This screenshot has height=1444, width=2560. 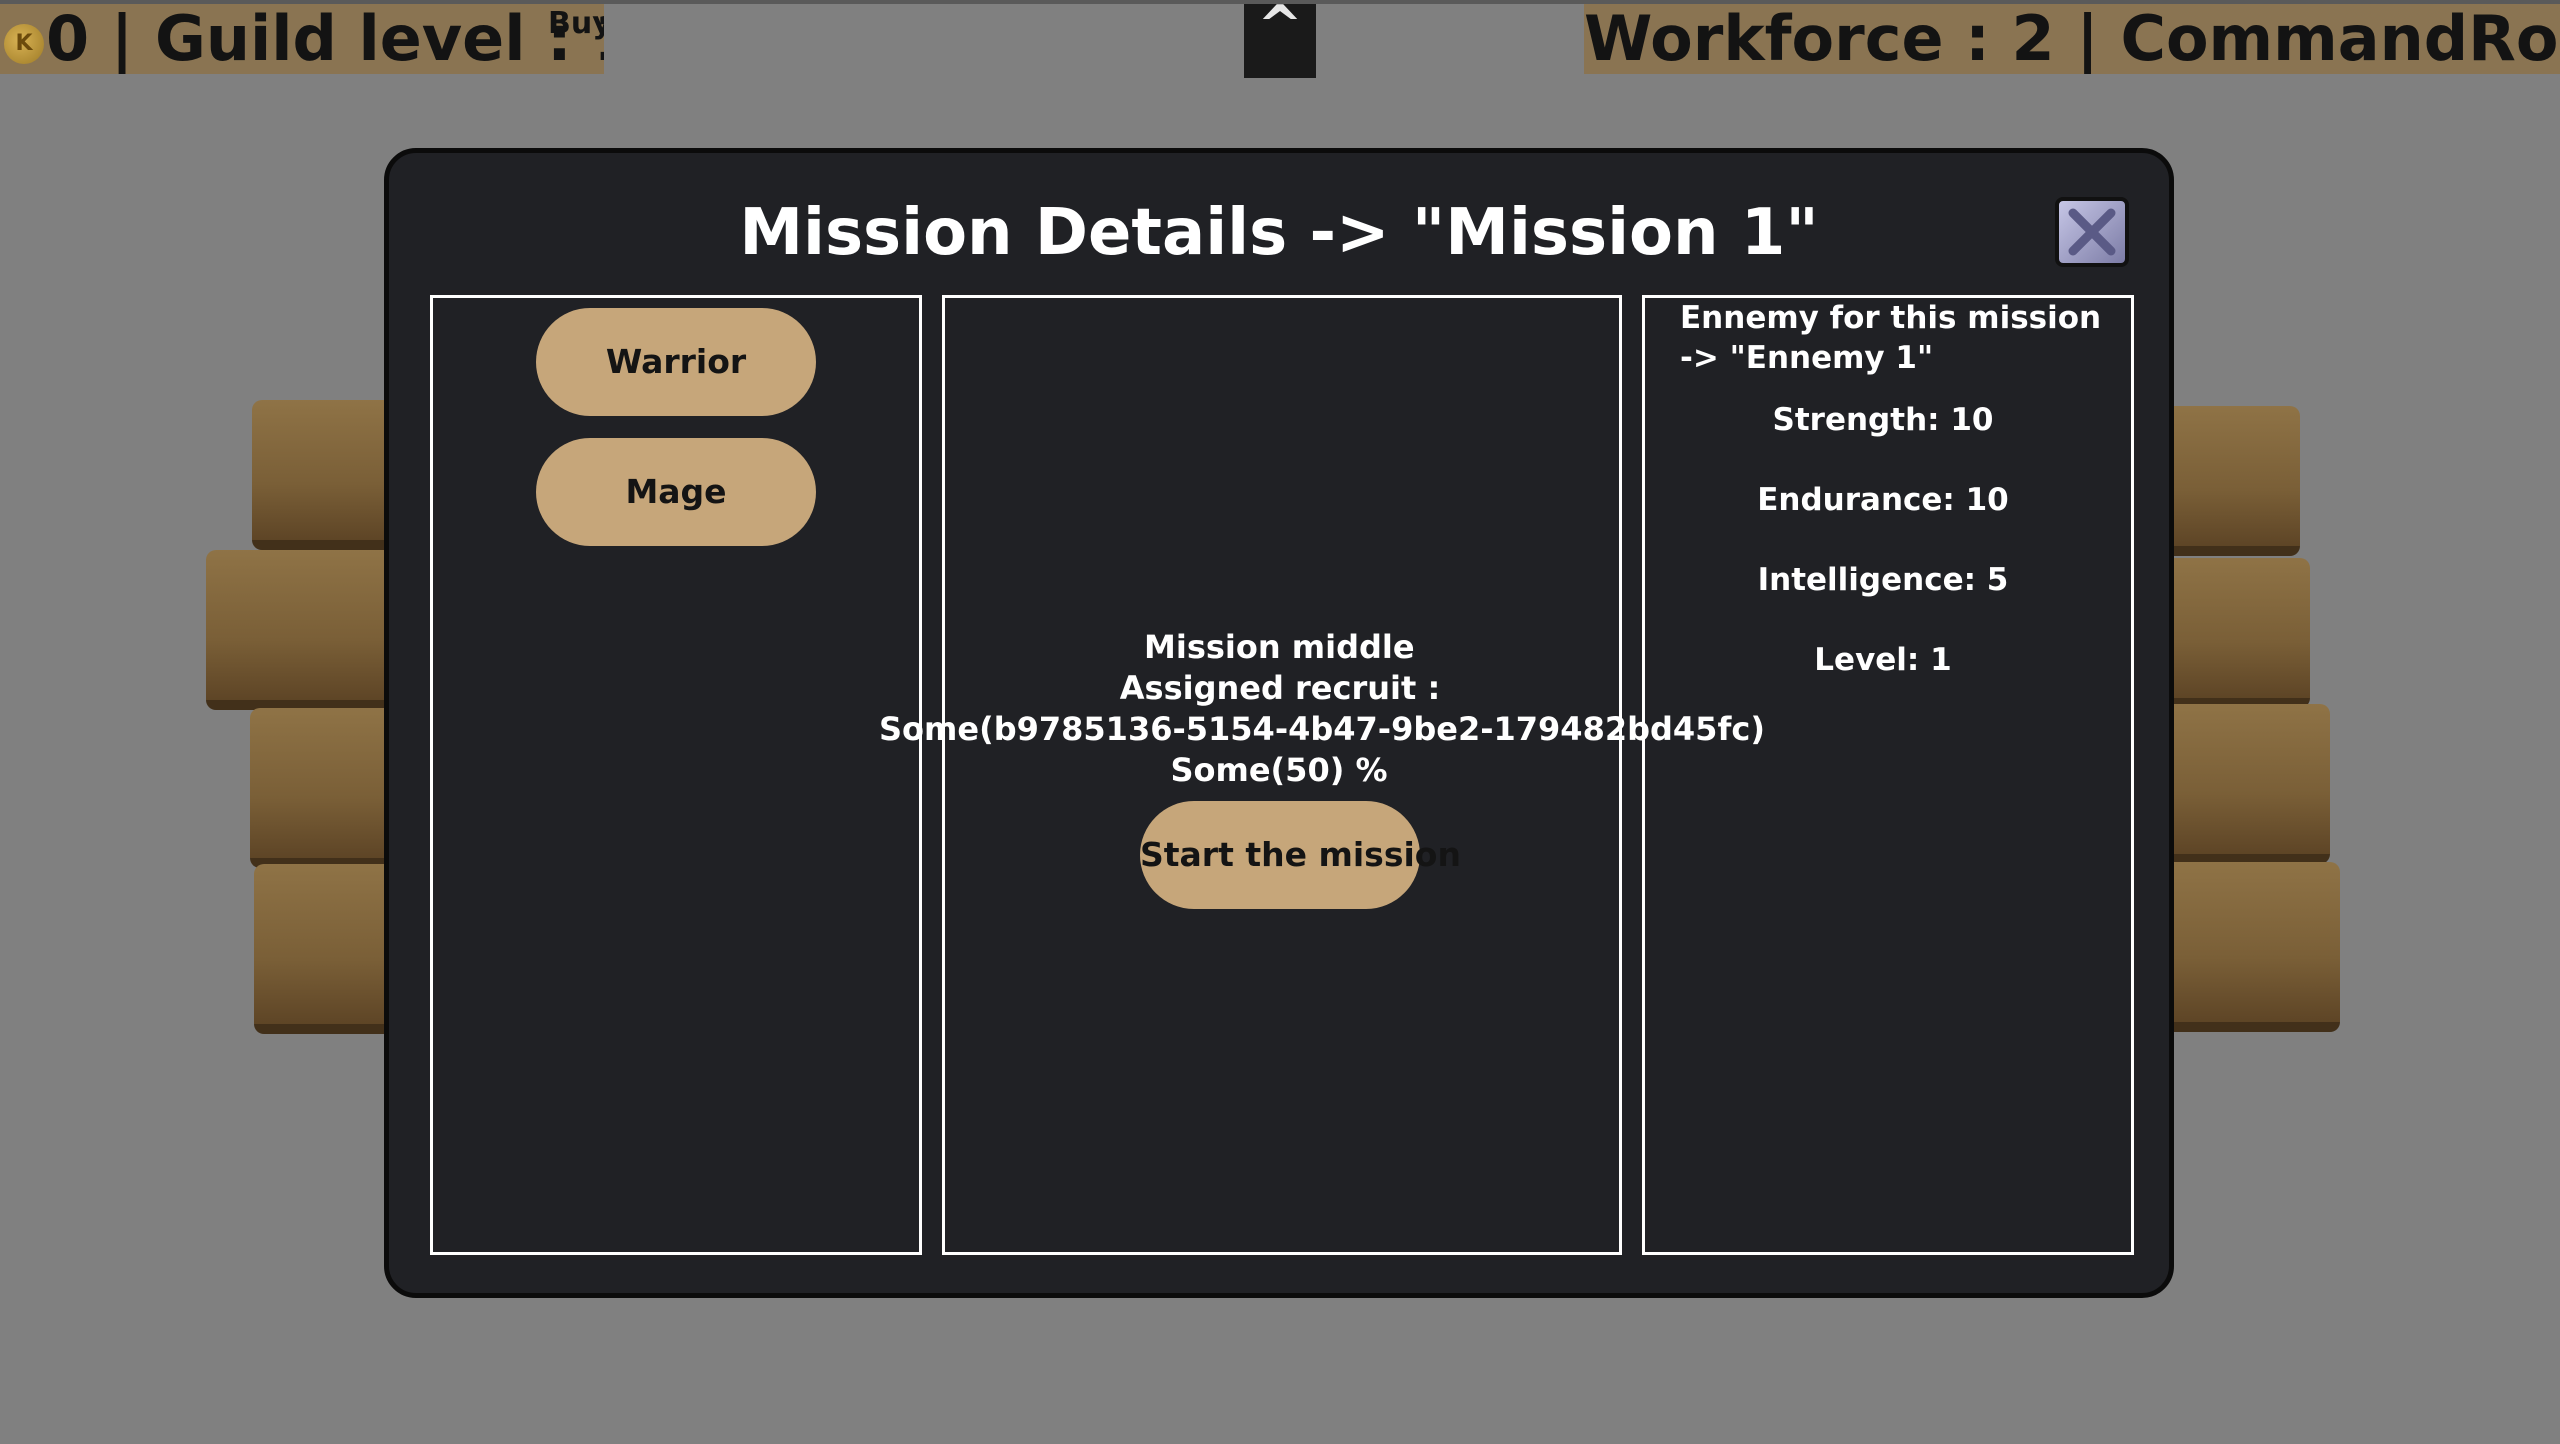 I want to click on modal-title: Mission Details -> "Mission 1", so click(x=1279, y=233).